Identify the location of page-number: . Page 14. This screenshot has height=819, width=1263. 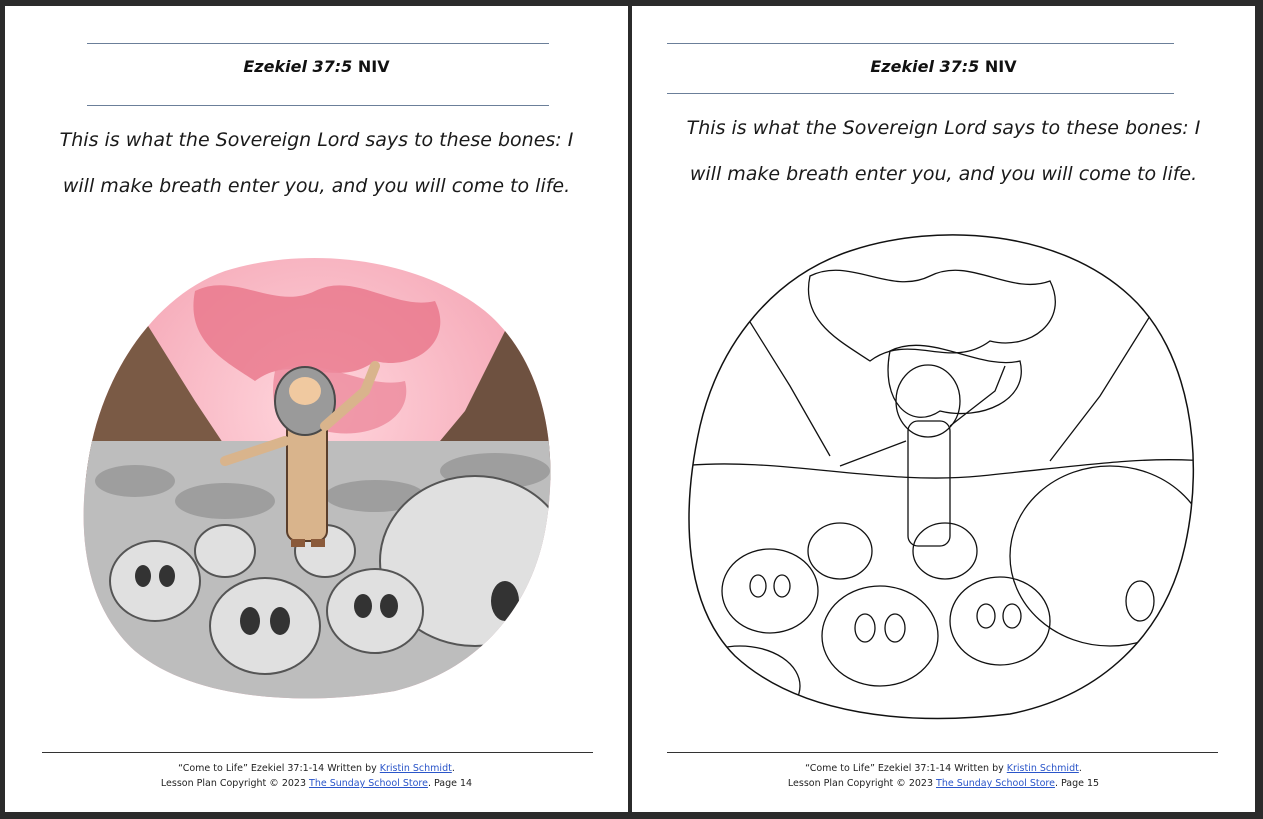
(450, 783).